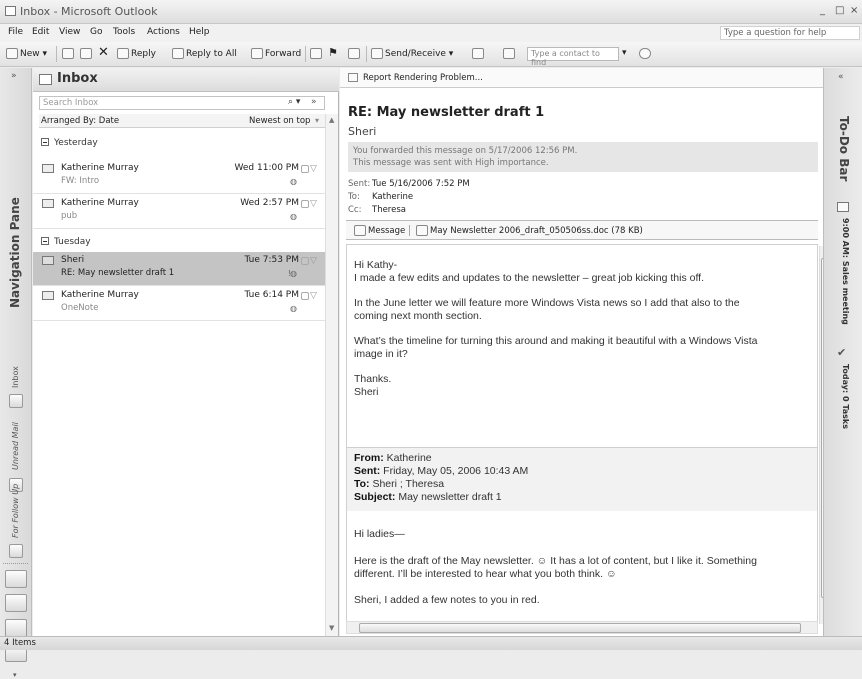 This screenshot has width=862, height=679. What do you see at coordinates (14, 76) in the screenshot?
I see `expand-nav-button: »` at bounding box center [14, 76].